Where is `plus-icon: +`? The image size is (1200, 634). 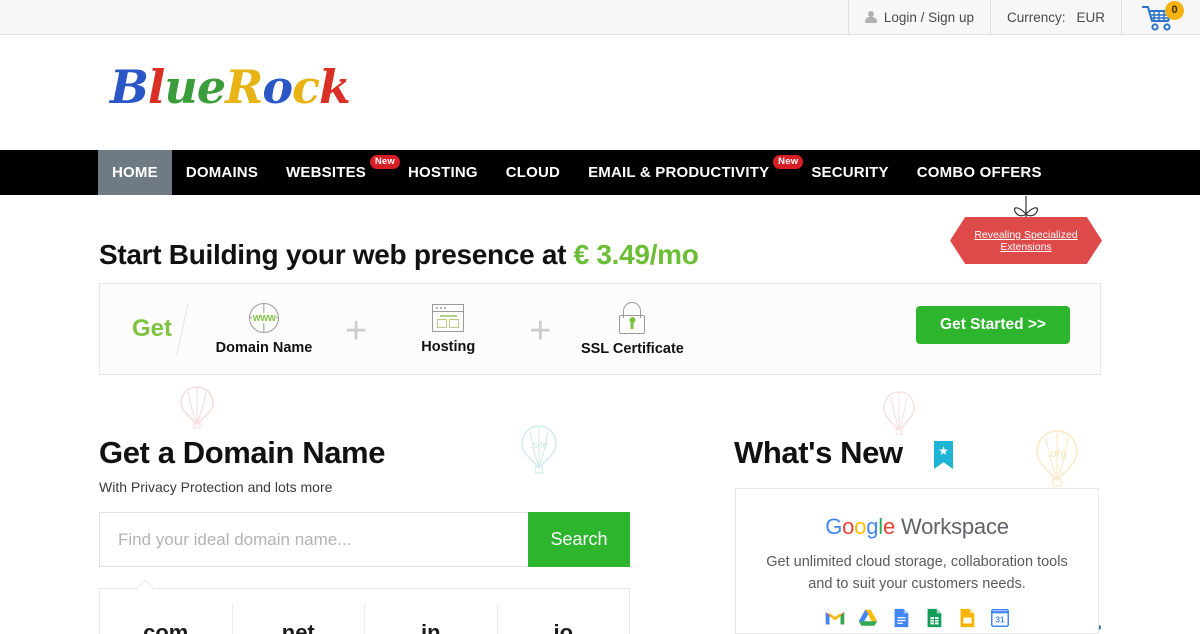
plus-icon: + is located at coordinates (540, 331).